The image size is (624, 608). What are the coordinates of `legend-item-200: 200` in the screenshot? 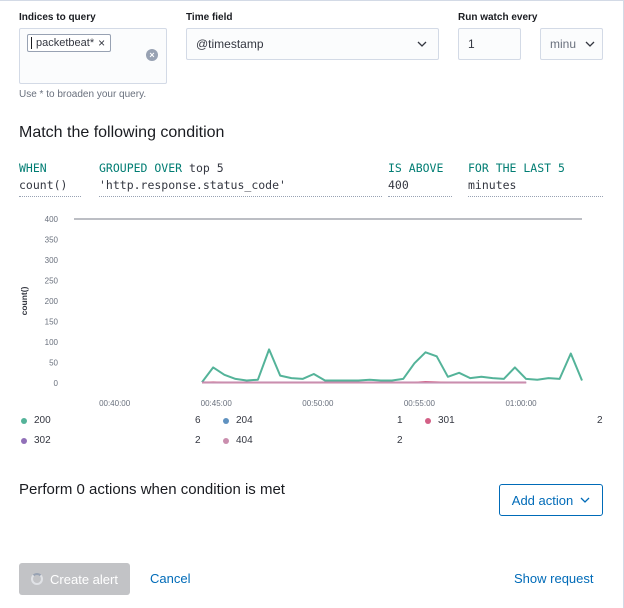 It's located at (36, 420).